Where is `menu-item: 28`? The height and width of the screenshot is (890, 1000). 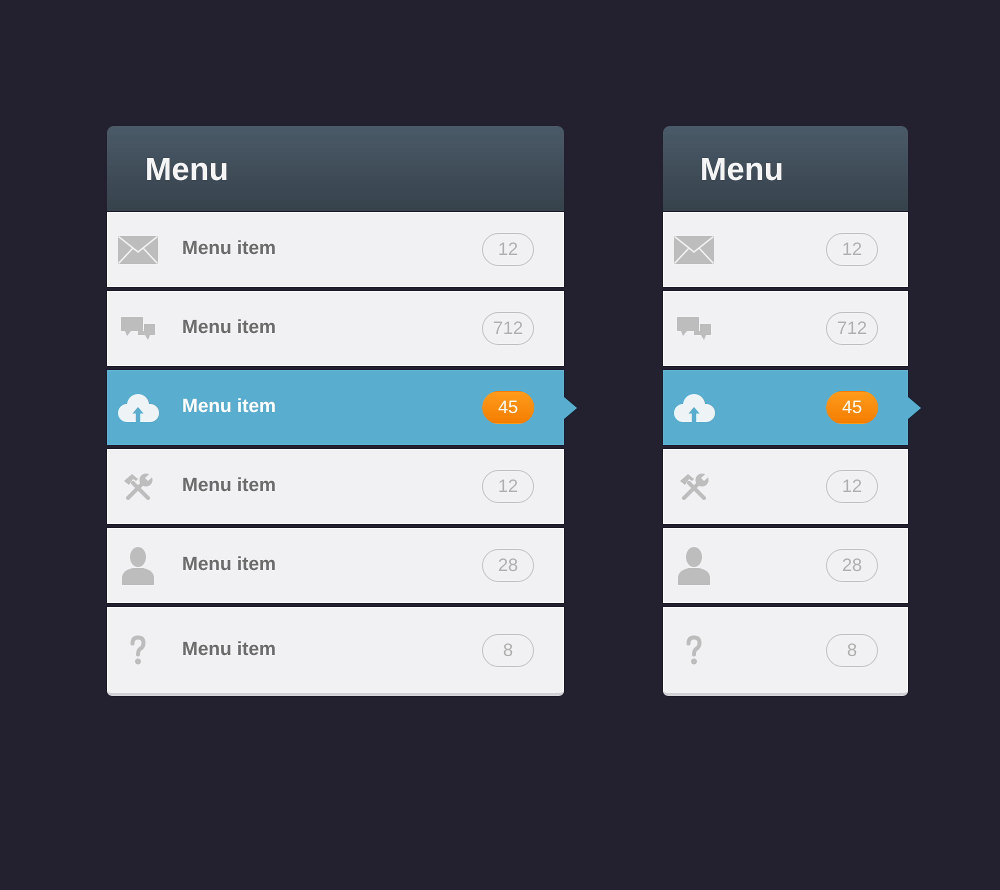
menu-item: 28 is located at coordinates (785, 565).